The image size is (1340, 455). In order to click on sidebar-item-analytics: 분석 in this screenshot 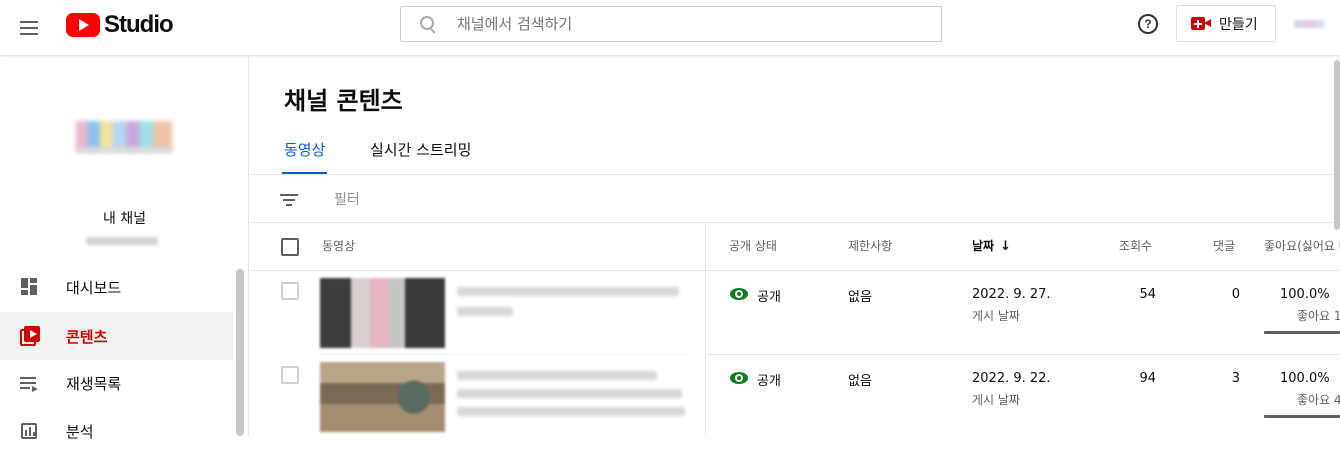, I will do `click(116, 431)`.